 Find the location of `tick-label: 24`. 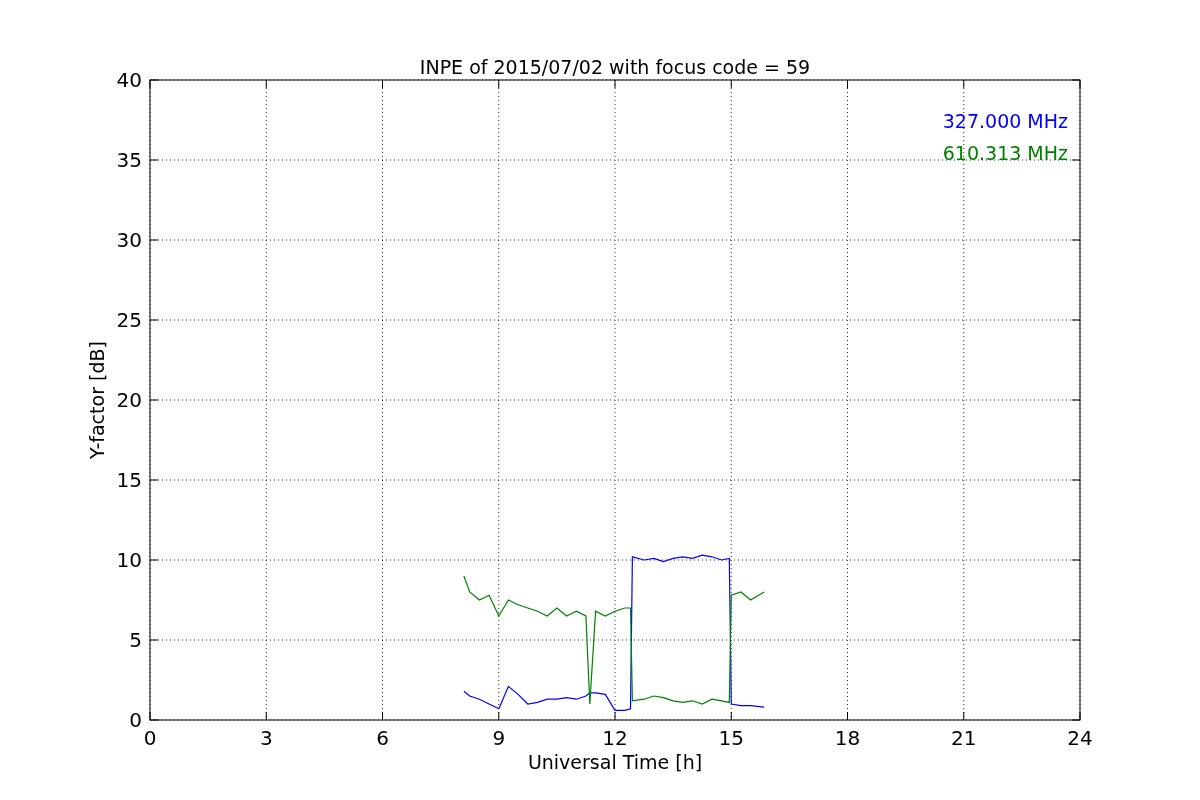

tick-label: 24 is located at coordinates (1080, 738).